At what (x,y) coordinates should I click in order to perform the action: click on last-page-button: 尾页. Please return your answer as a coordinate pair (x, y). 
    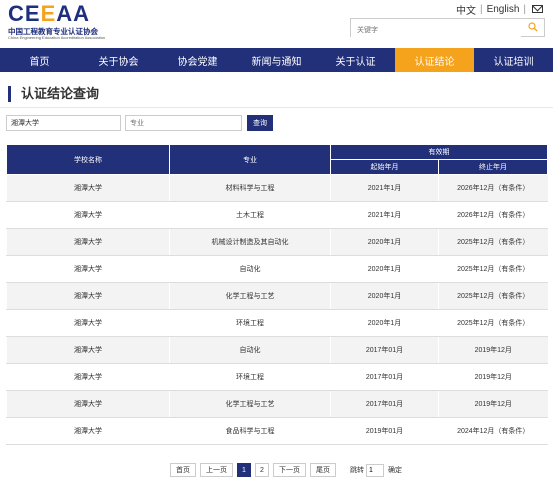
    Looking at the image, I should click on (323, 470).